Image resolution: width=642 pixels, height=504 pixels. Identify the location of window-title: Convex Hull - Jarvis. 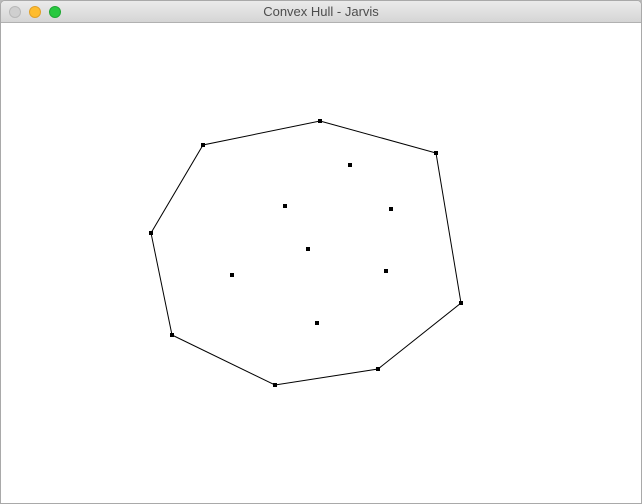
(321, 11).